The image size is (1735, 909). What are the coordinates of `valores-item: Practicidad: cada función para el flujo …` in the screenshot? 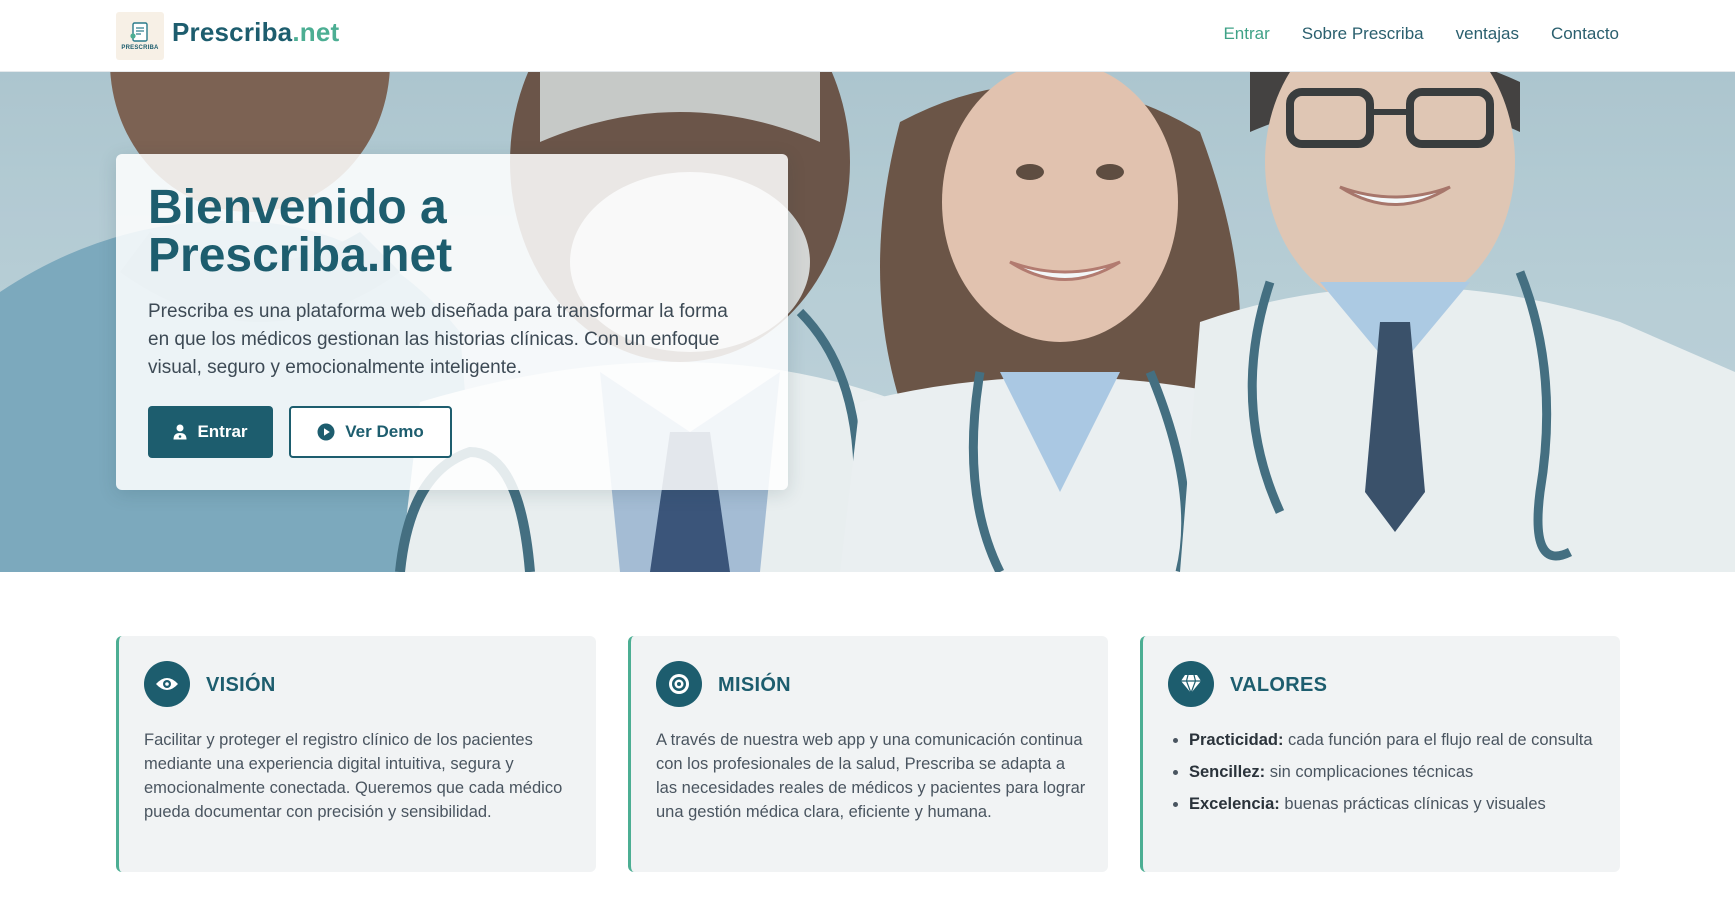 It's located at (1394, 740).